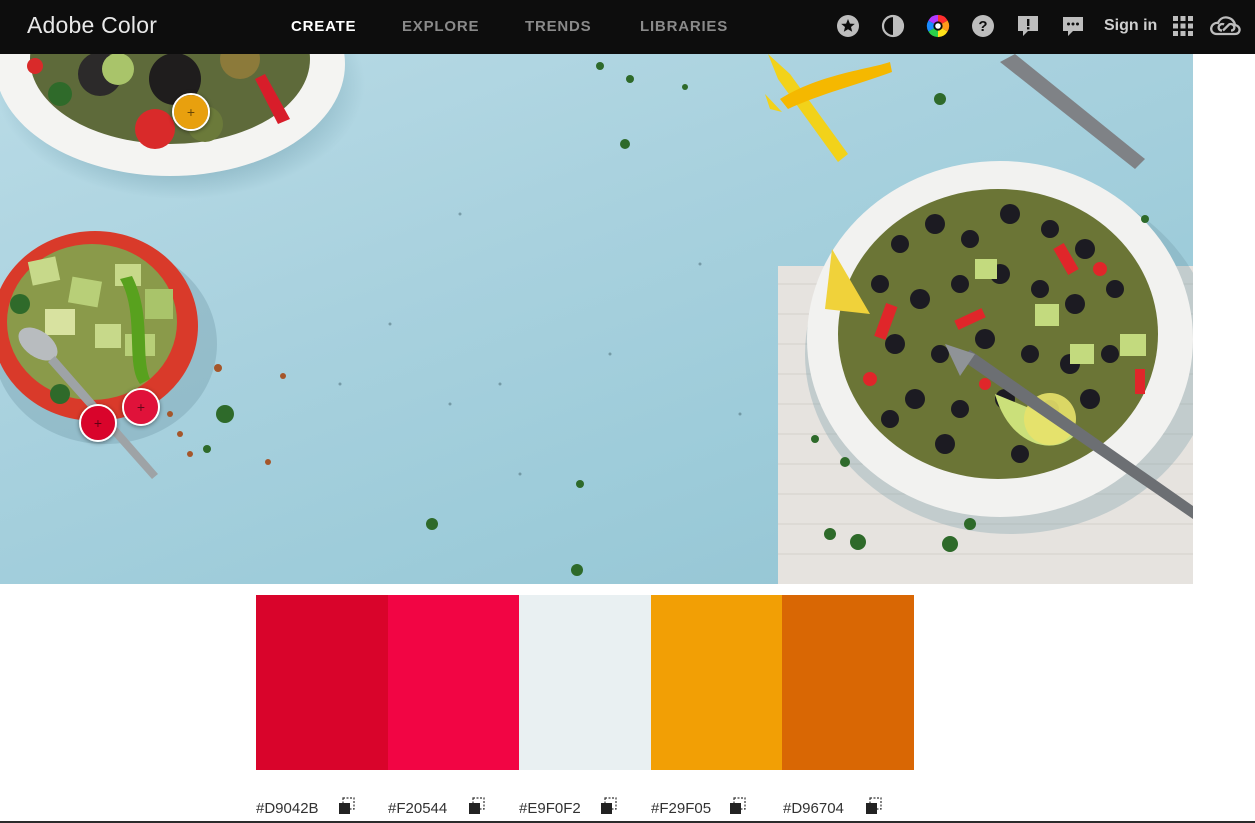 The width and height of the screenshot is (1255, 823). What do you see at coordinates (1225, 26) in the screenshot?
I see `creative-cloud-icon` at bounding box center [1225, 26].